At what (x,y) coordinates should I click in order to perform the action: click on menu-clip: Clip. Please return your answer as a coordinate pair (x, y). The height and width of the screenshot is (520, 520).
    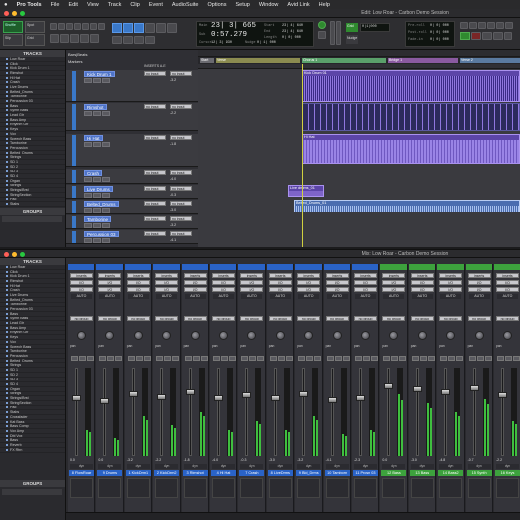
    Looking at the image, I should click on (134, 5).